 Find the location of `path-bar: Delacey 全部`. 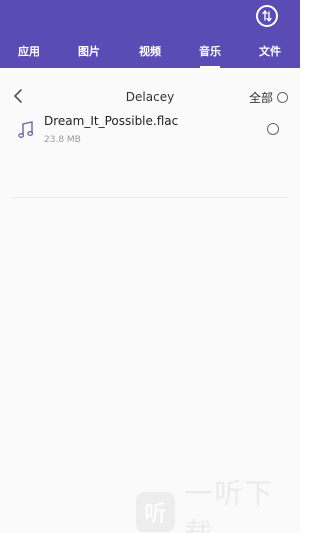

path-bar: Delacey 全部 is located at coordinates (150, 97).